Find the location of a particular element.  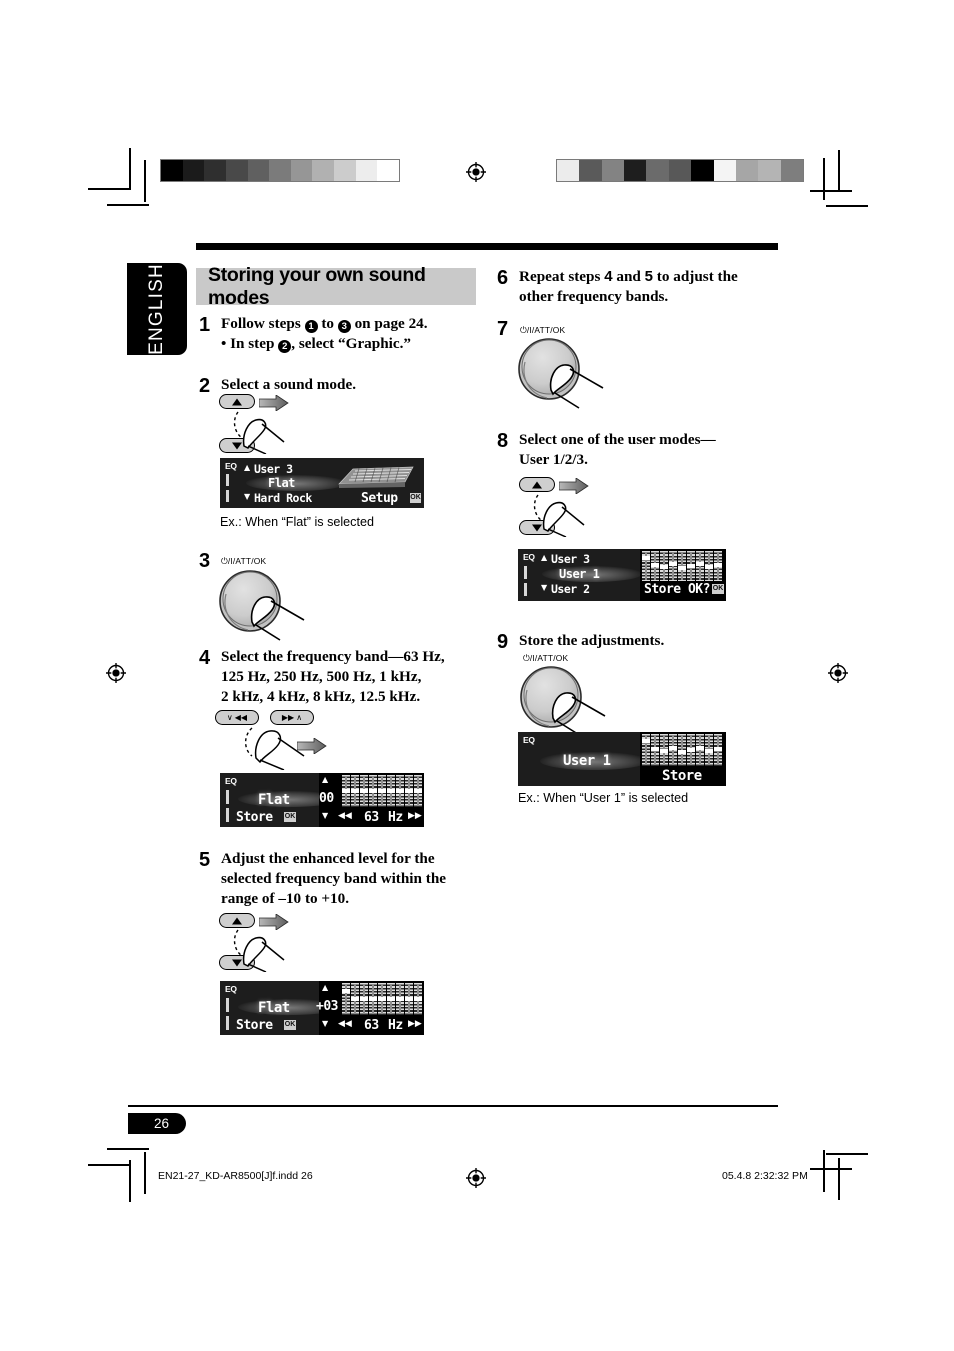

step-4-line2: 125 Hz, 250 Hz, 500 Hz, 1 kHz, is located at coordinates (321, 677).